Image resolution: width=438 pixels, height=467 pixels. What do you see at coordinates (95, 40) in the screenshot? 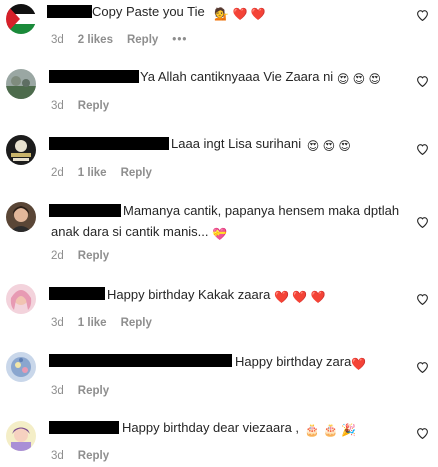
I see `like-count: 2 likes` at bounding box center [95, 40].